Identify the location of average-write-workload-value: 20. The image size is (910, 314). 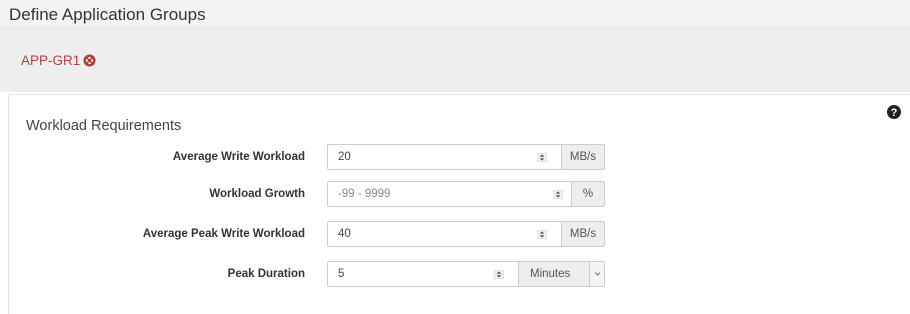
(344, 157).